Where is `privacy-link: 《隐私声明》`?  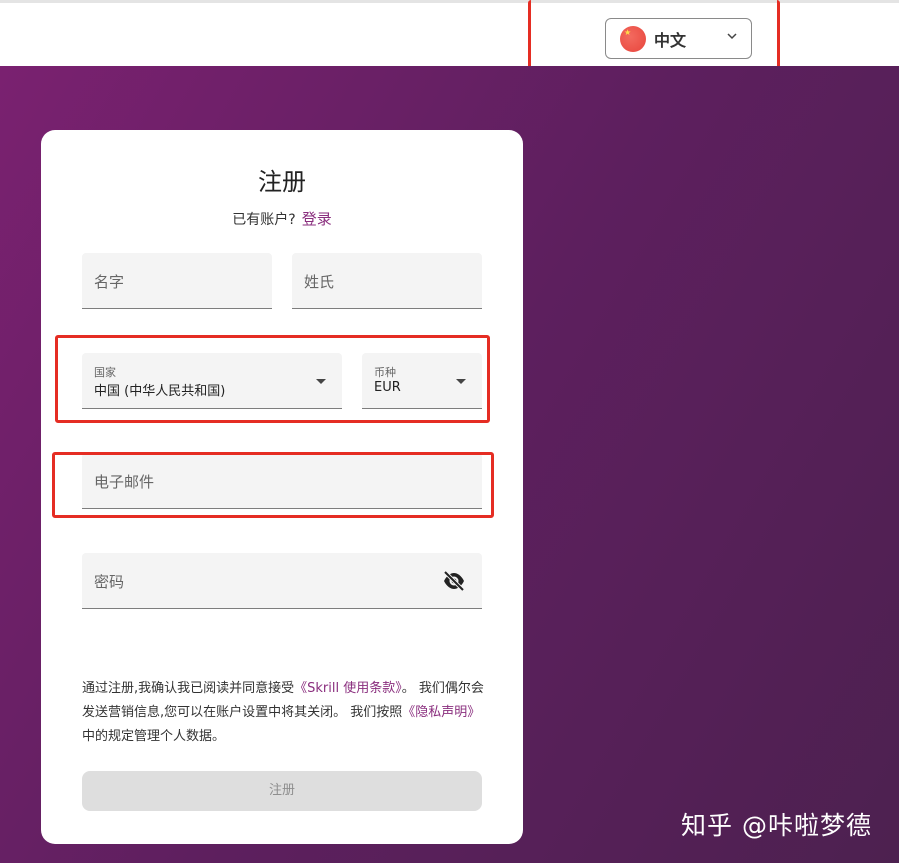
privacy-link: 《隐私声明》 is located at coordinates (441, 712).